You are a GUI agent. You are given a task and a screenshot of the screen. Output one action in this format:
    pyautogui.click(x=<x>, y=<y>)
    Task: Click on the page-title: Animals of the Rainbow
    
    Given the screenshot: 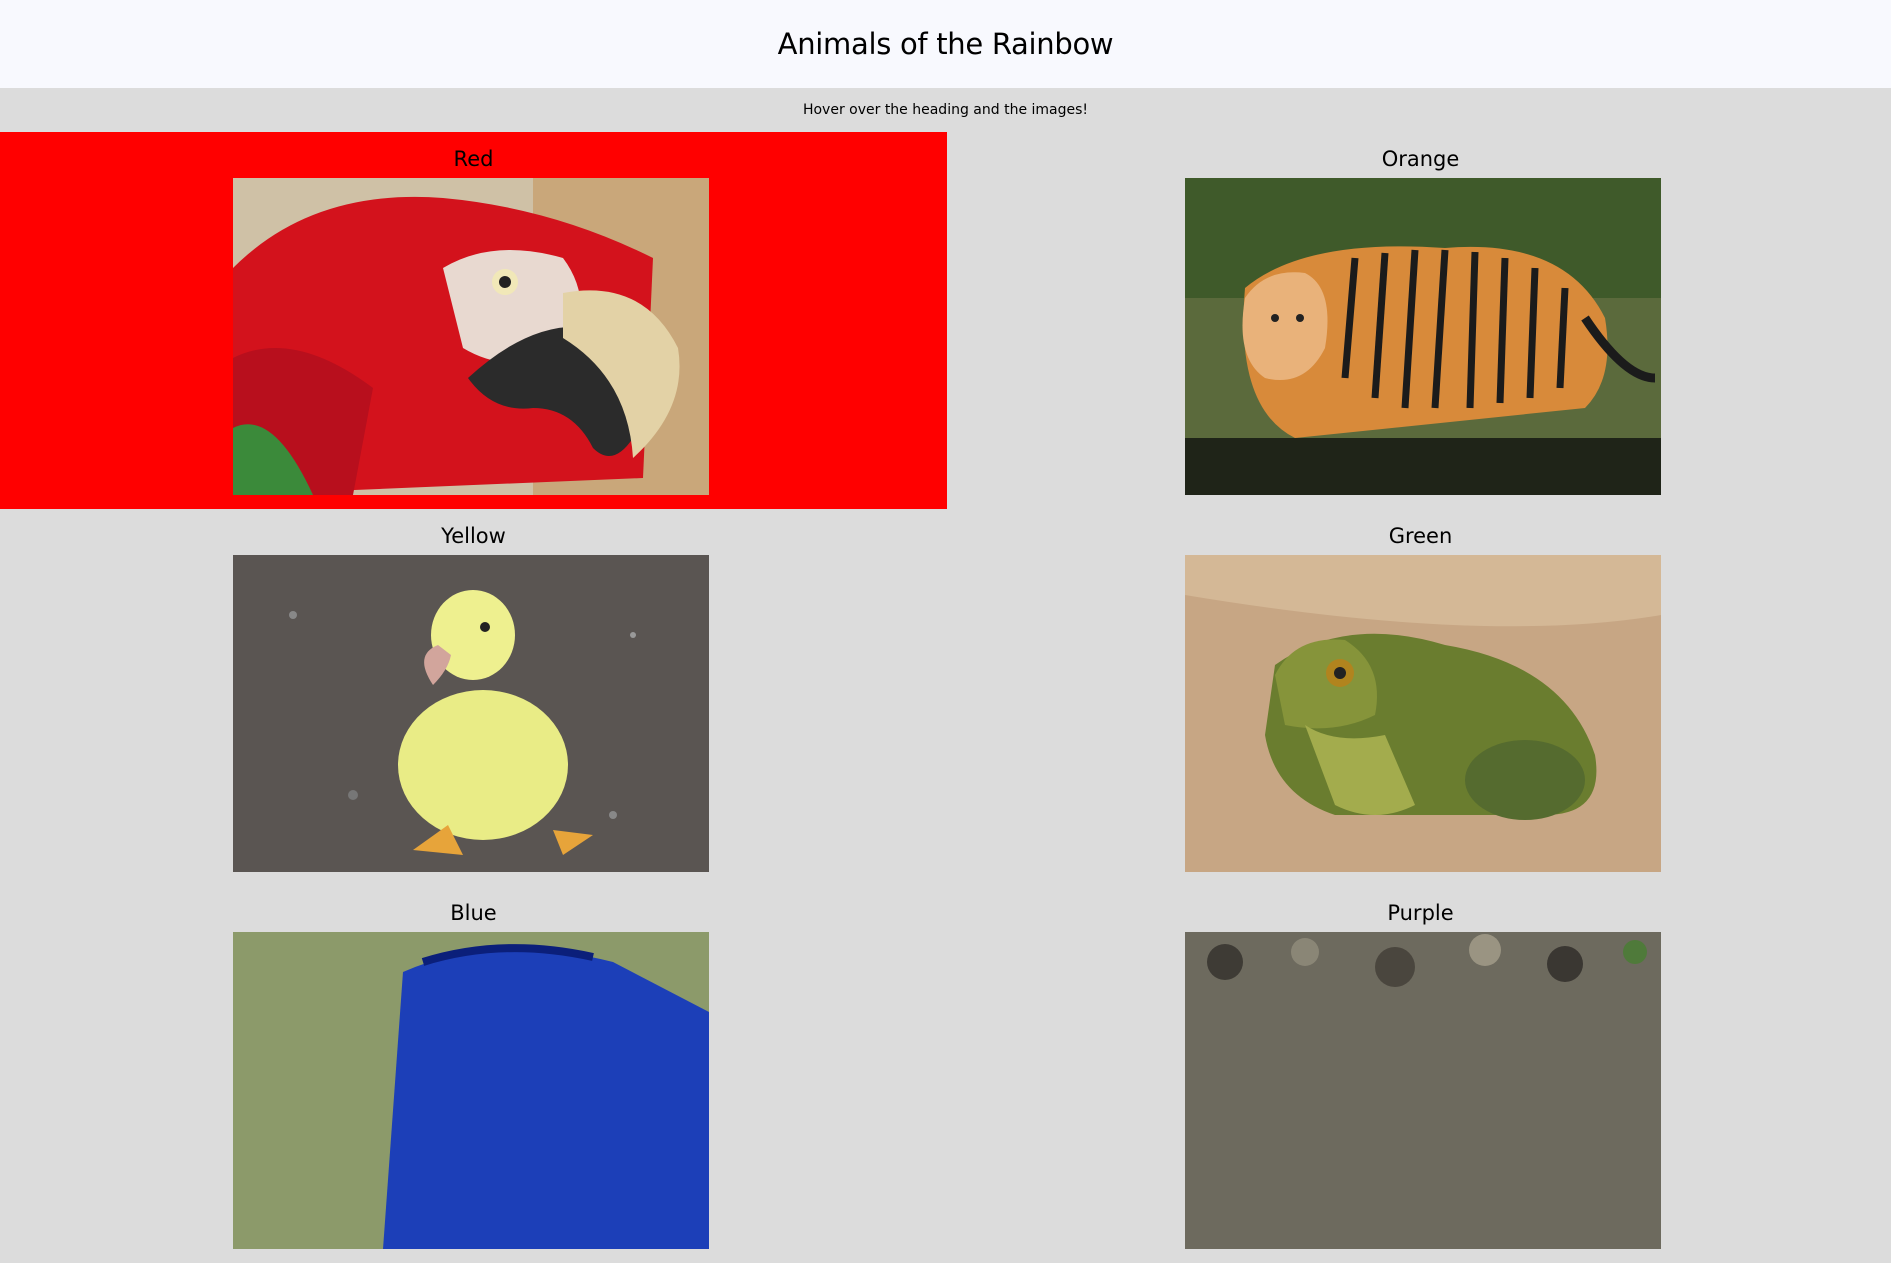 What is the action you would take?
    pyautogui.click(x=946, y=44)
    